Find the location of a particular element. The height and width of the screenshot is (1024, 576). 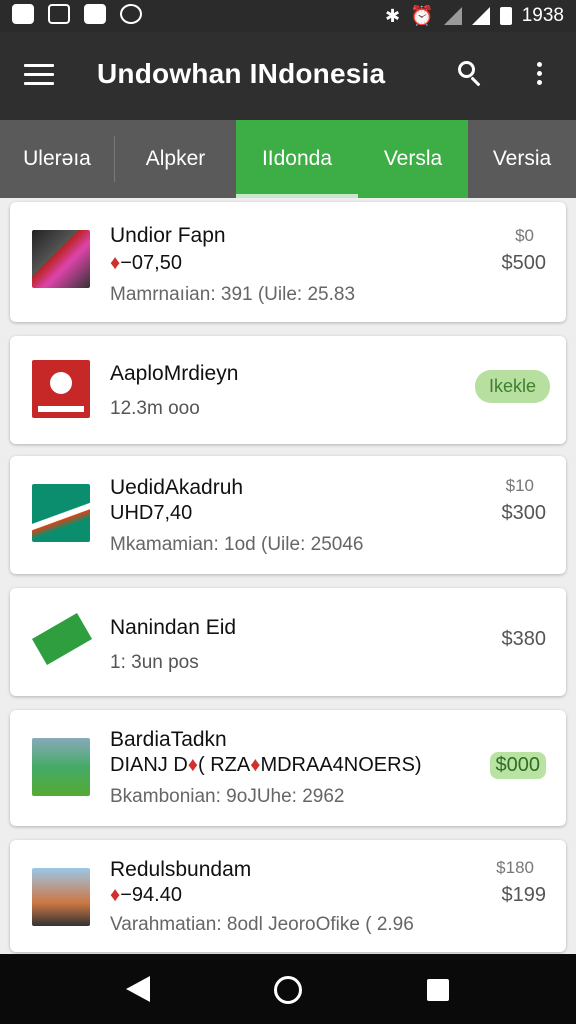

chat-notification-icon is located at coordinates (131, 14).